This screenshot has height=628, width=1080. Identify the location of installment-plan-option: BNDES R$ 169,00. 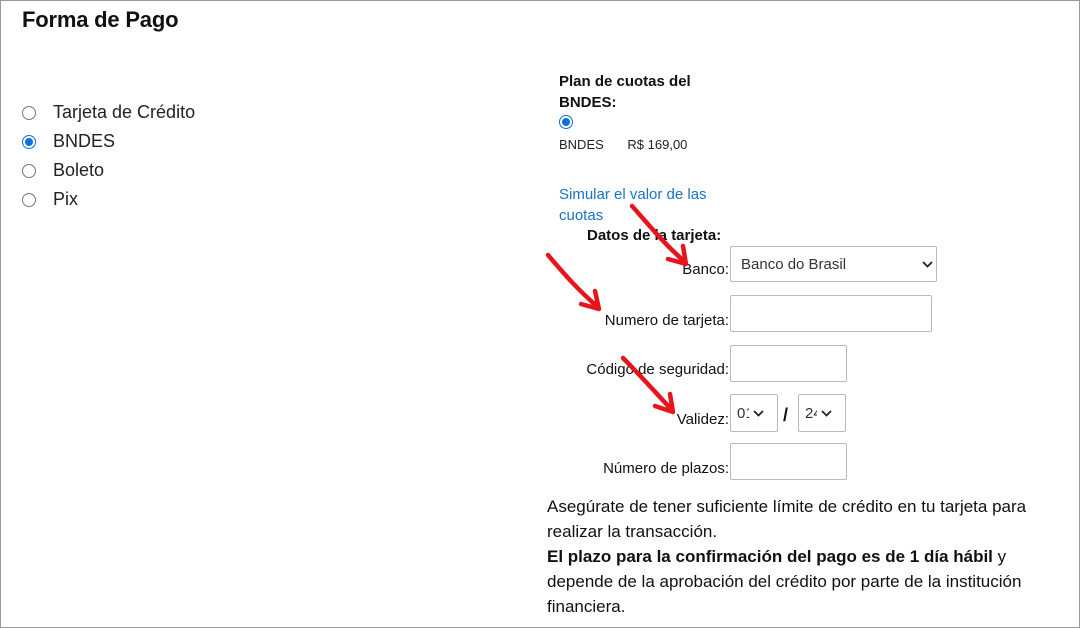
(623, 144).